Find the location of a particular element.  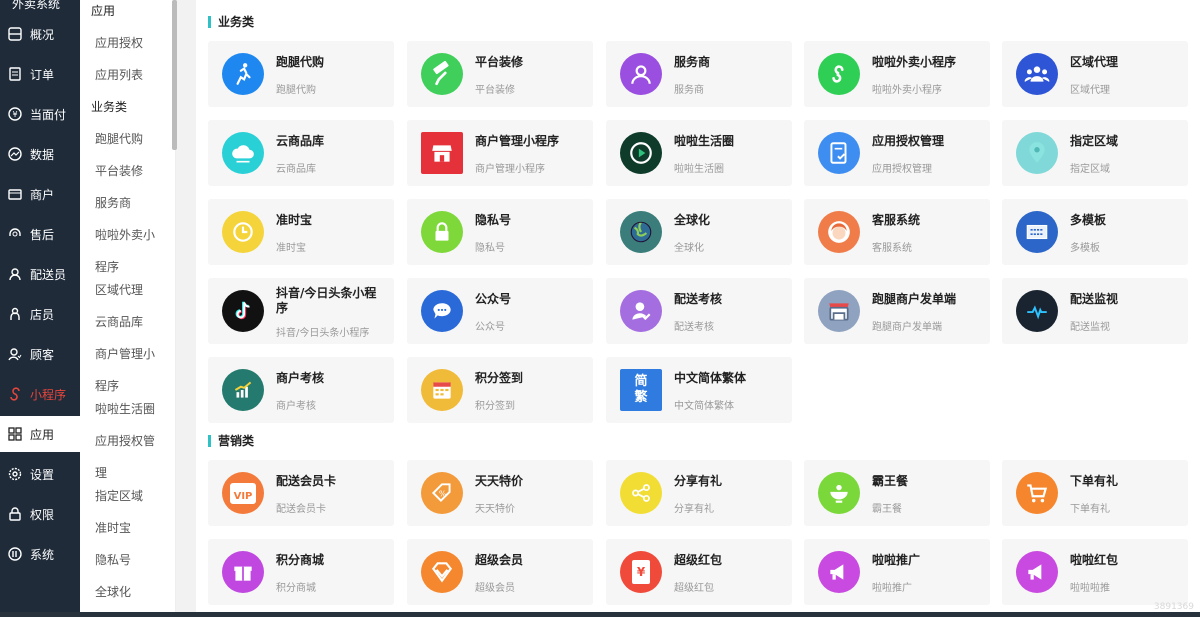

sub-item: 跑腿代购 is located at coordinates (128, 139).